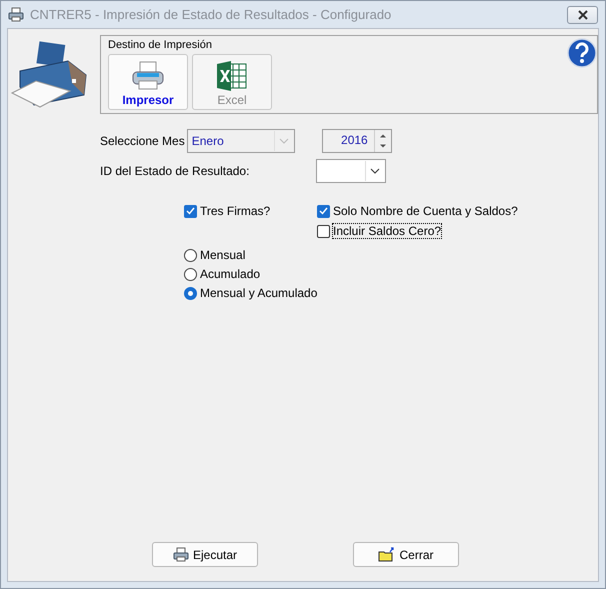 The width and height of the screenshot is (606, 589). Describe the element at coordinates (259, 293) in the screenshot. I see `radio-label: Mensual y Acumulado` at that location.